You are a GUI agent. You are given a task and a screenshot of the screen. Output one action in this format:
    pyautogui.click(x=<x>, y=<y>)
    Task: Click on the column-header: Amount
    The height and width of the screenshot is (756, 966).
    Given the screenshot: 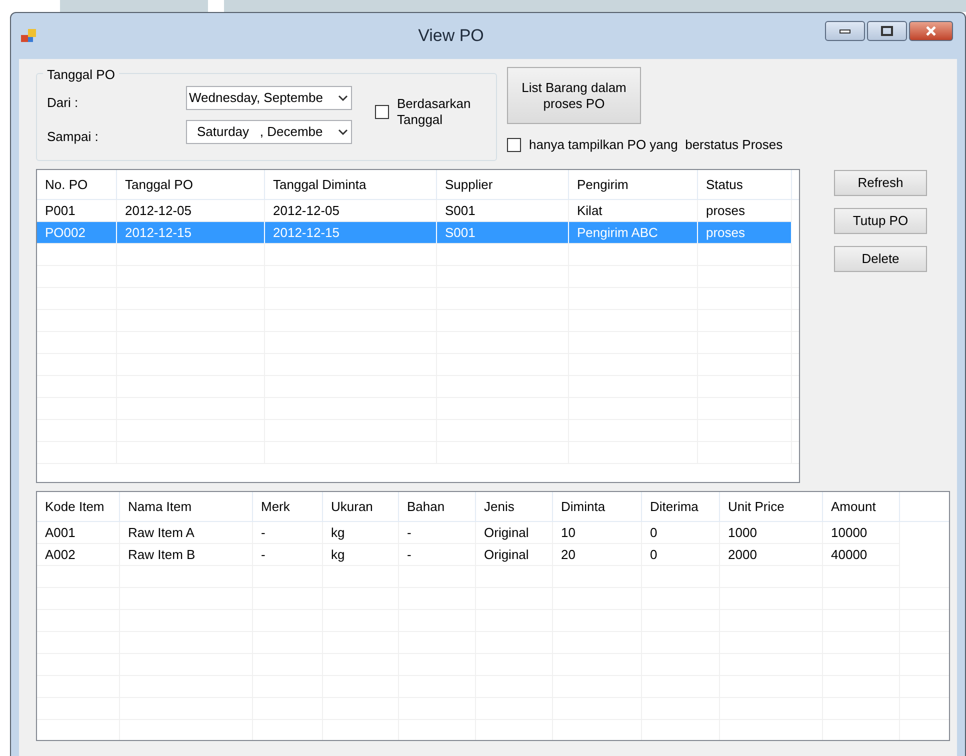 What is the action you would take?
    pyautogui.click(x=861, y=506)
    